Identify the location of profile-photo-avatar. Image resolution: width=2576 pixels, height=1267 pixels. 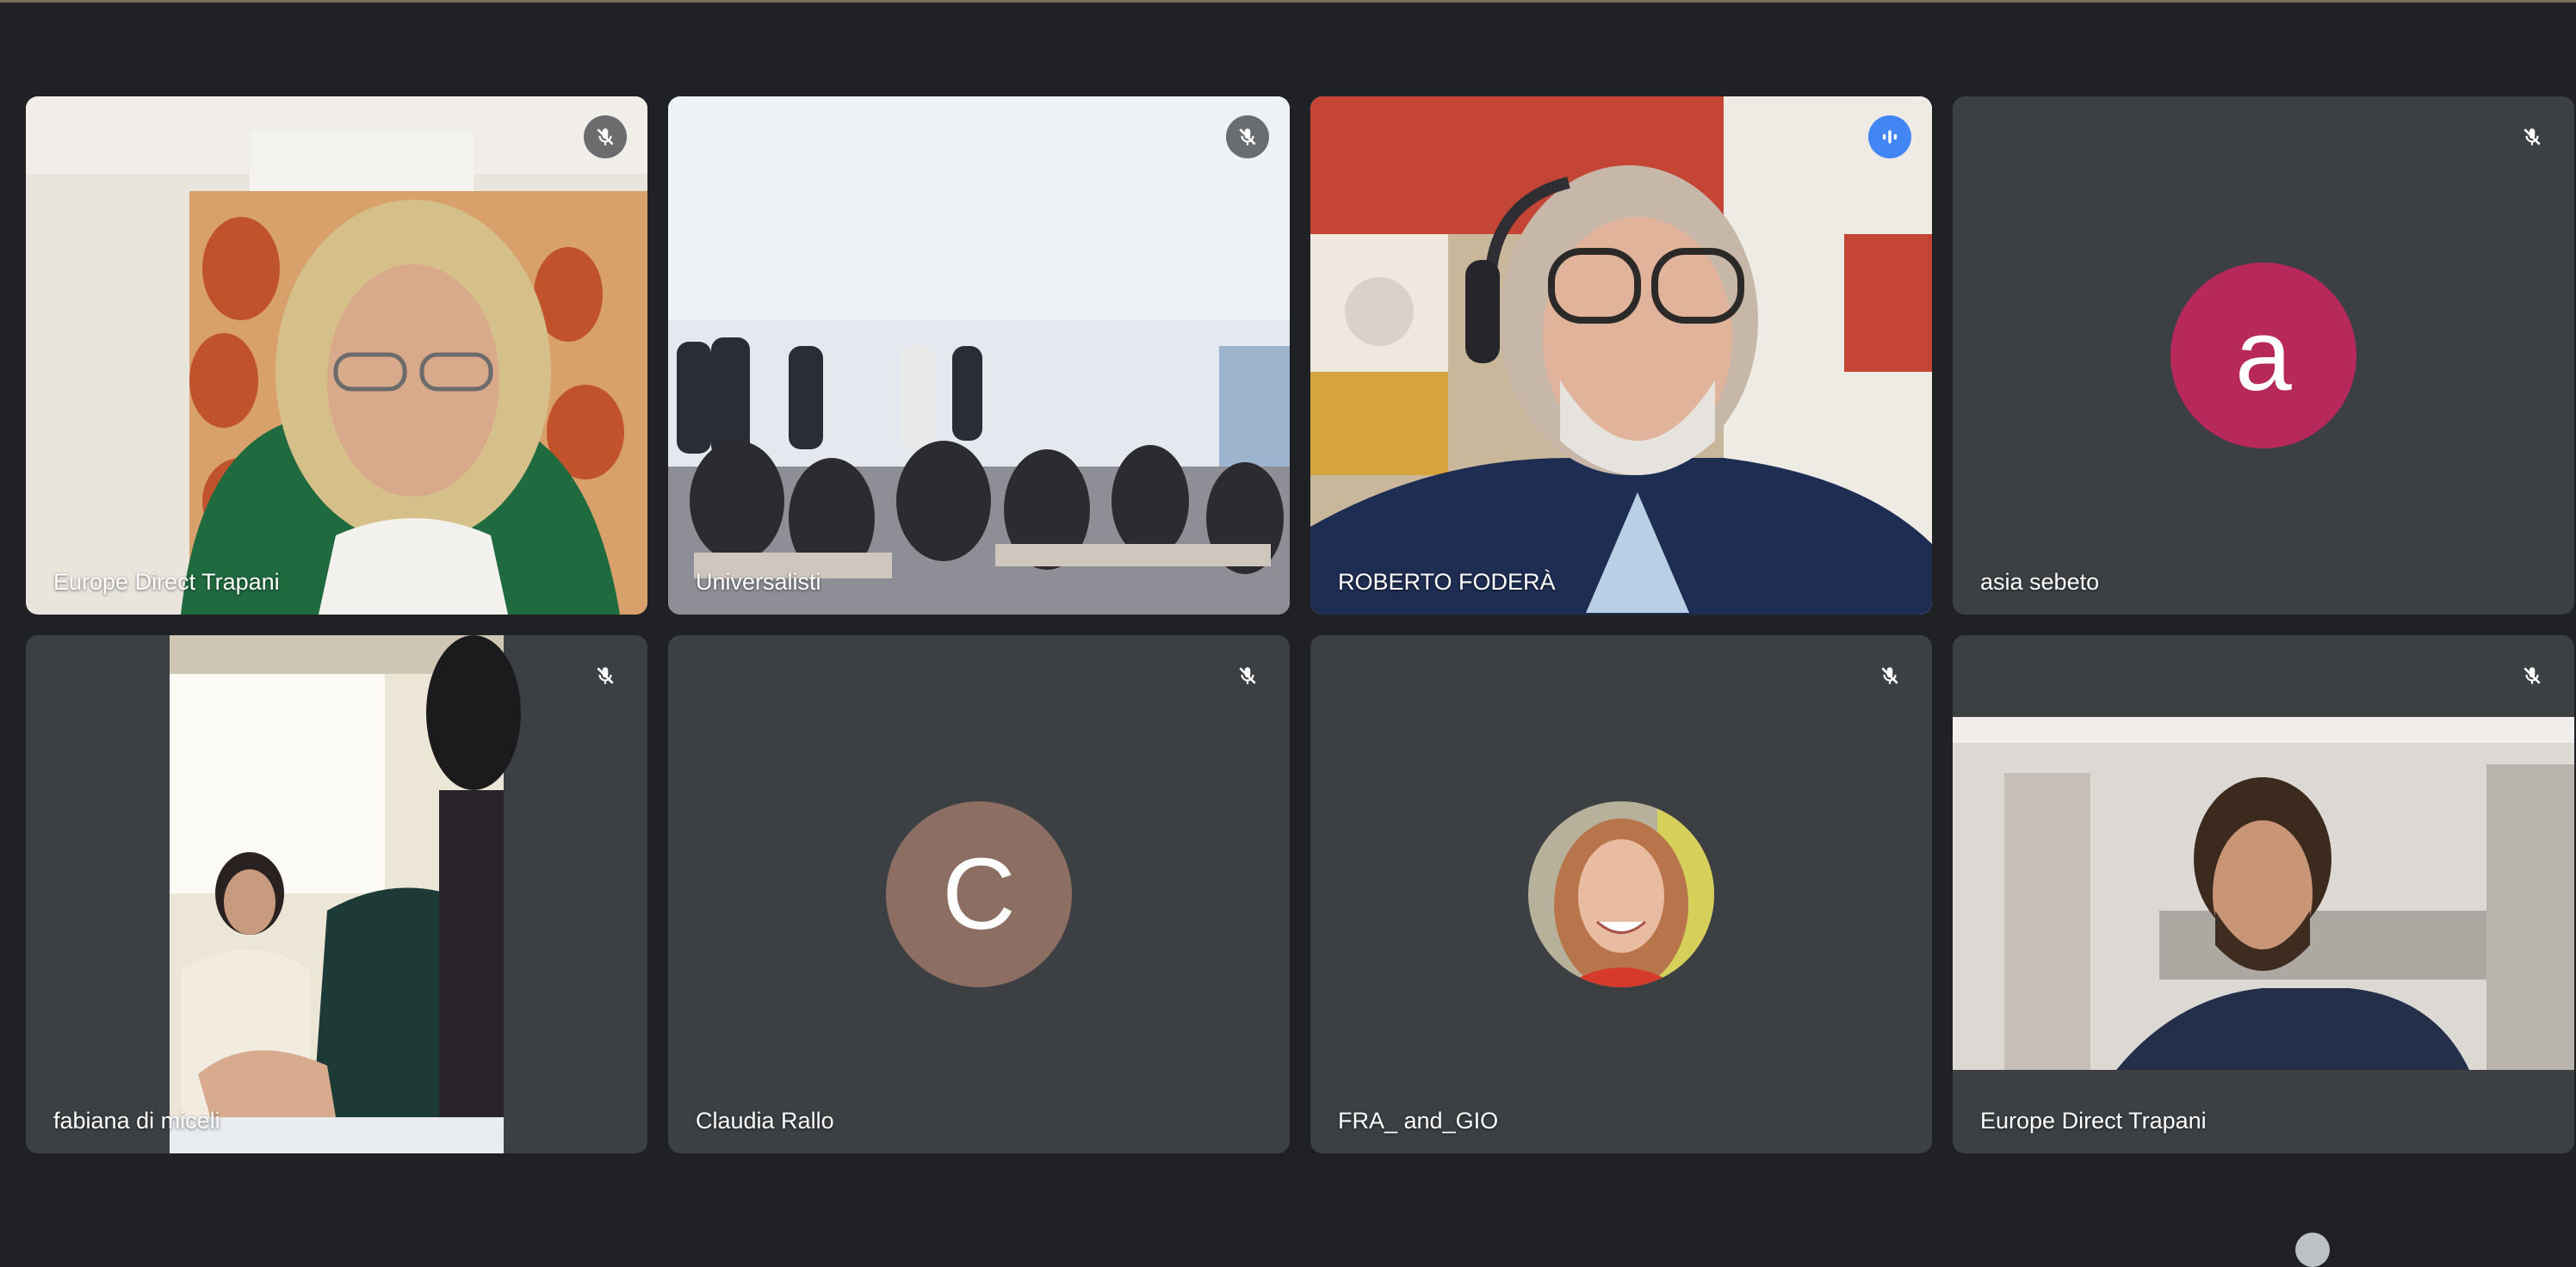
(1621, 894).